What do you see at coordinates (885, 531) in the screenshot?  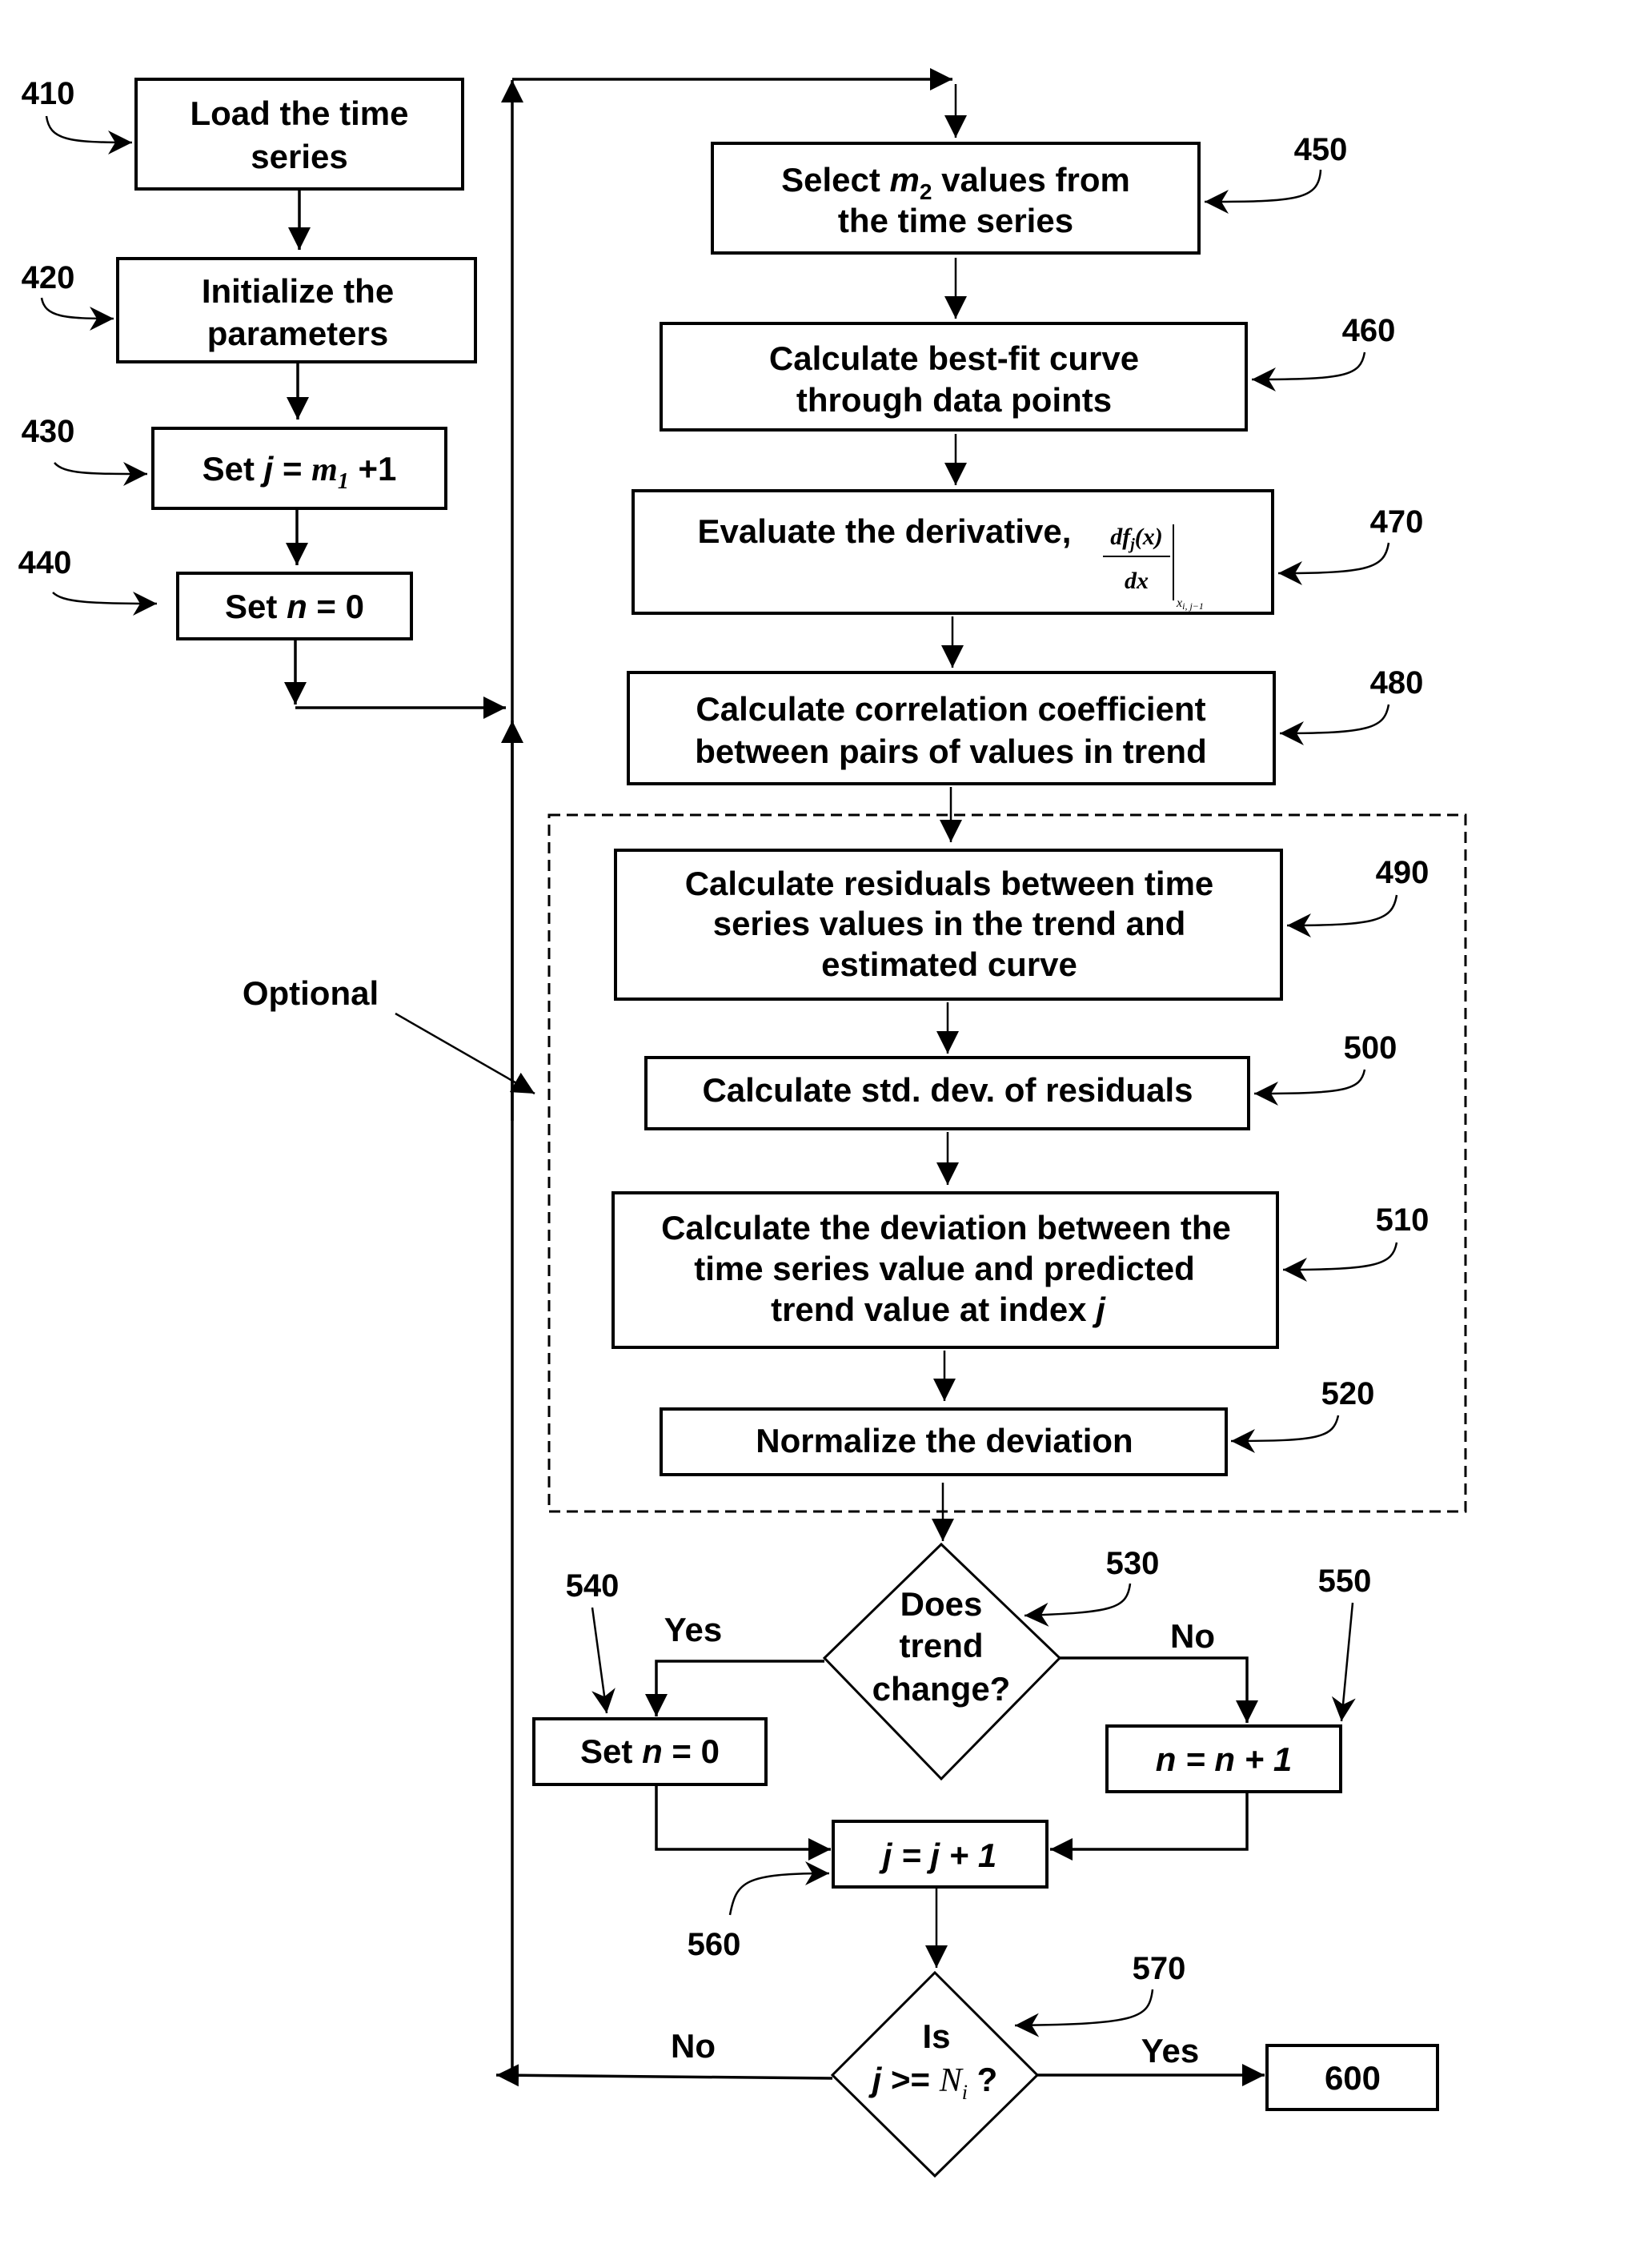 I see `step-470-text: Evaluate the derivative,` at bounding box center [885, 531].